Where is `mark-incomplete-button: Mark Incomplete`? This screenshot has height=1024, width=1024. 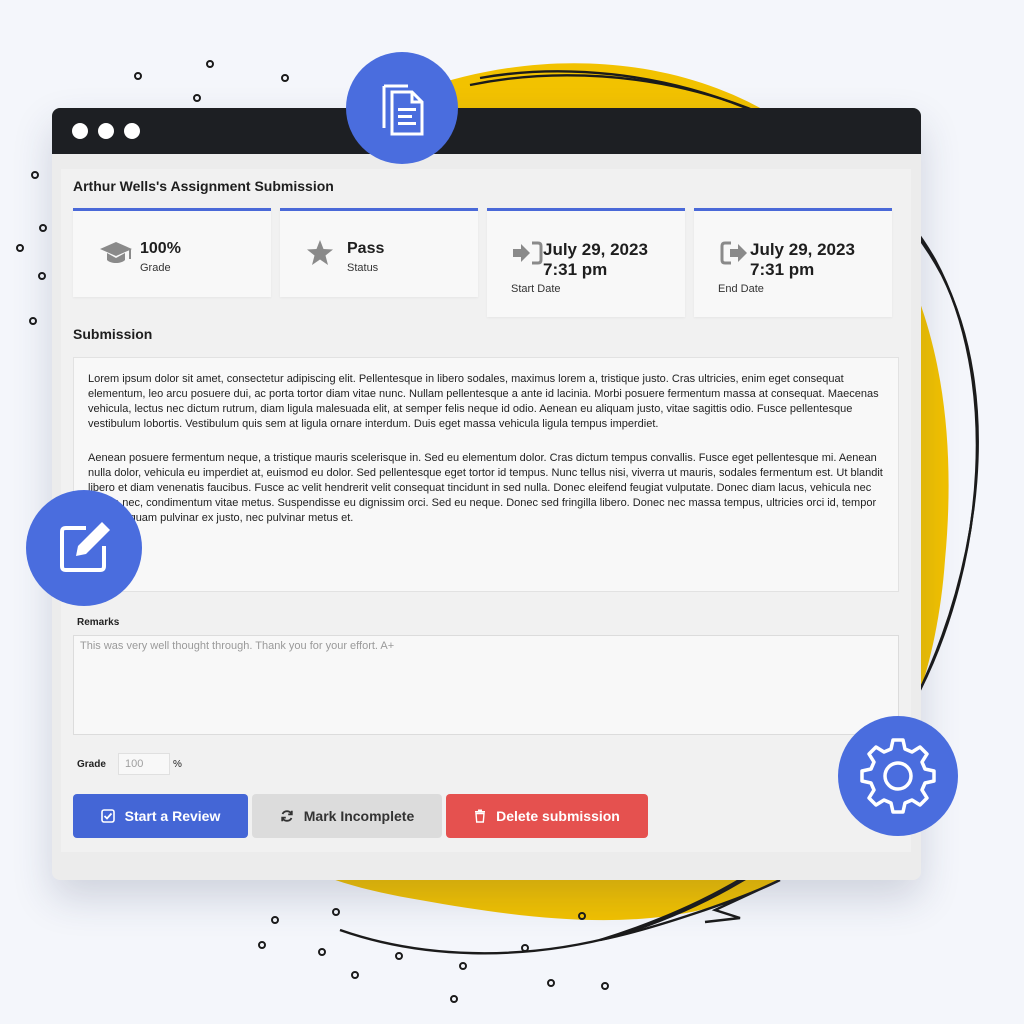
mark-incomplete-button: Mark Incomplete is located at coordinates (347, 816).